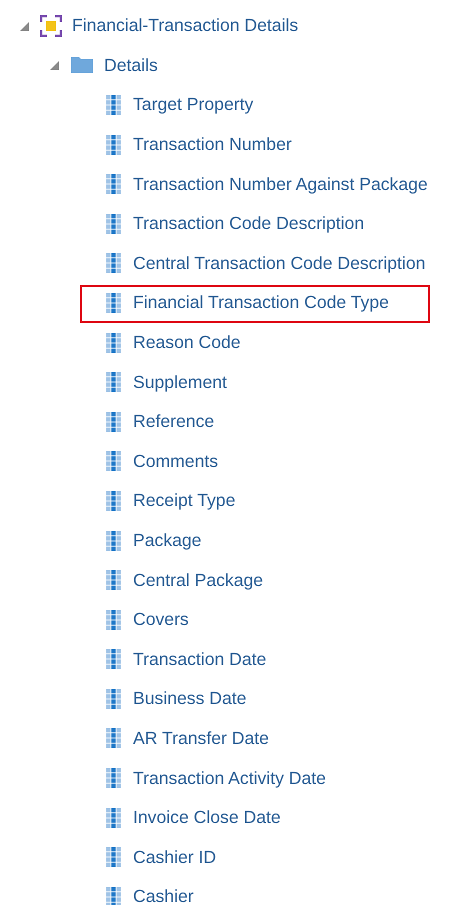  Describe the element at coordinates (184, 501) in the screenshot. I see `field-label: Receipt Type` at that location.